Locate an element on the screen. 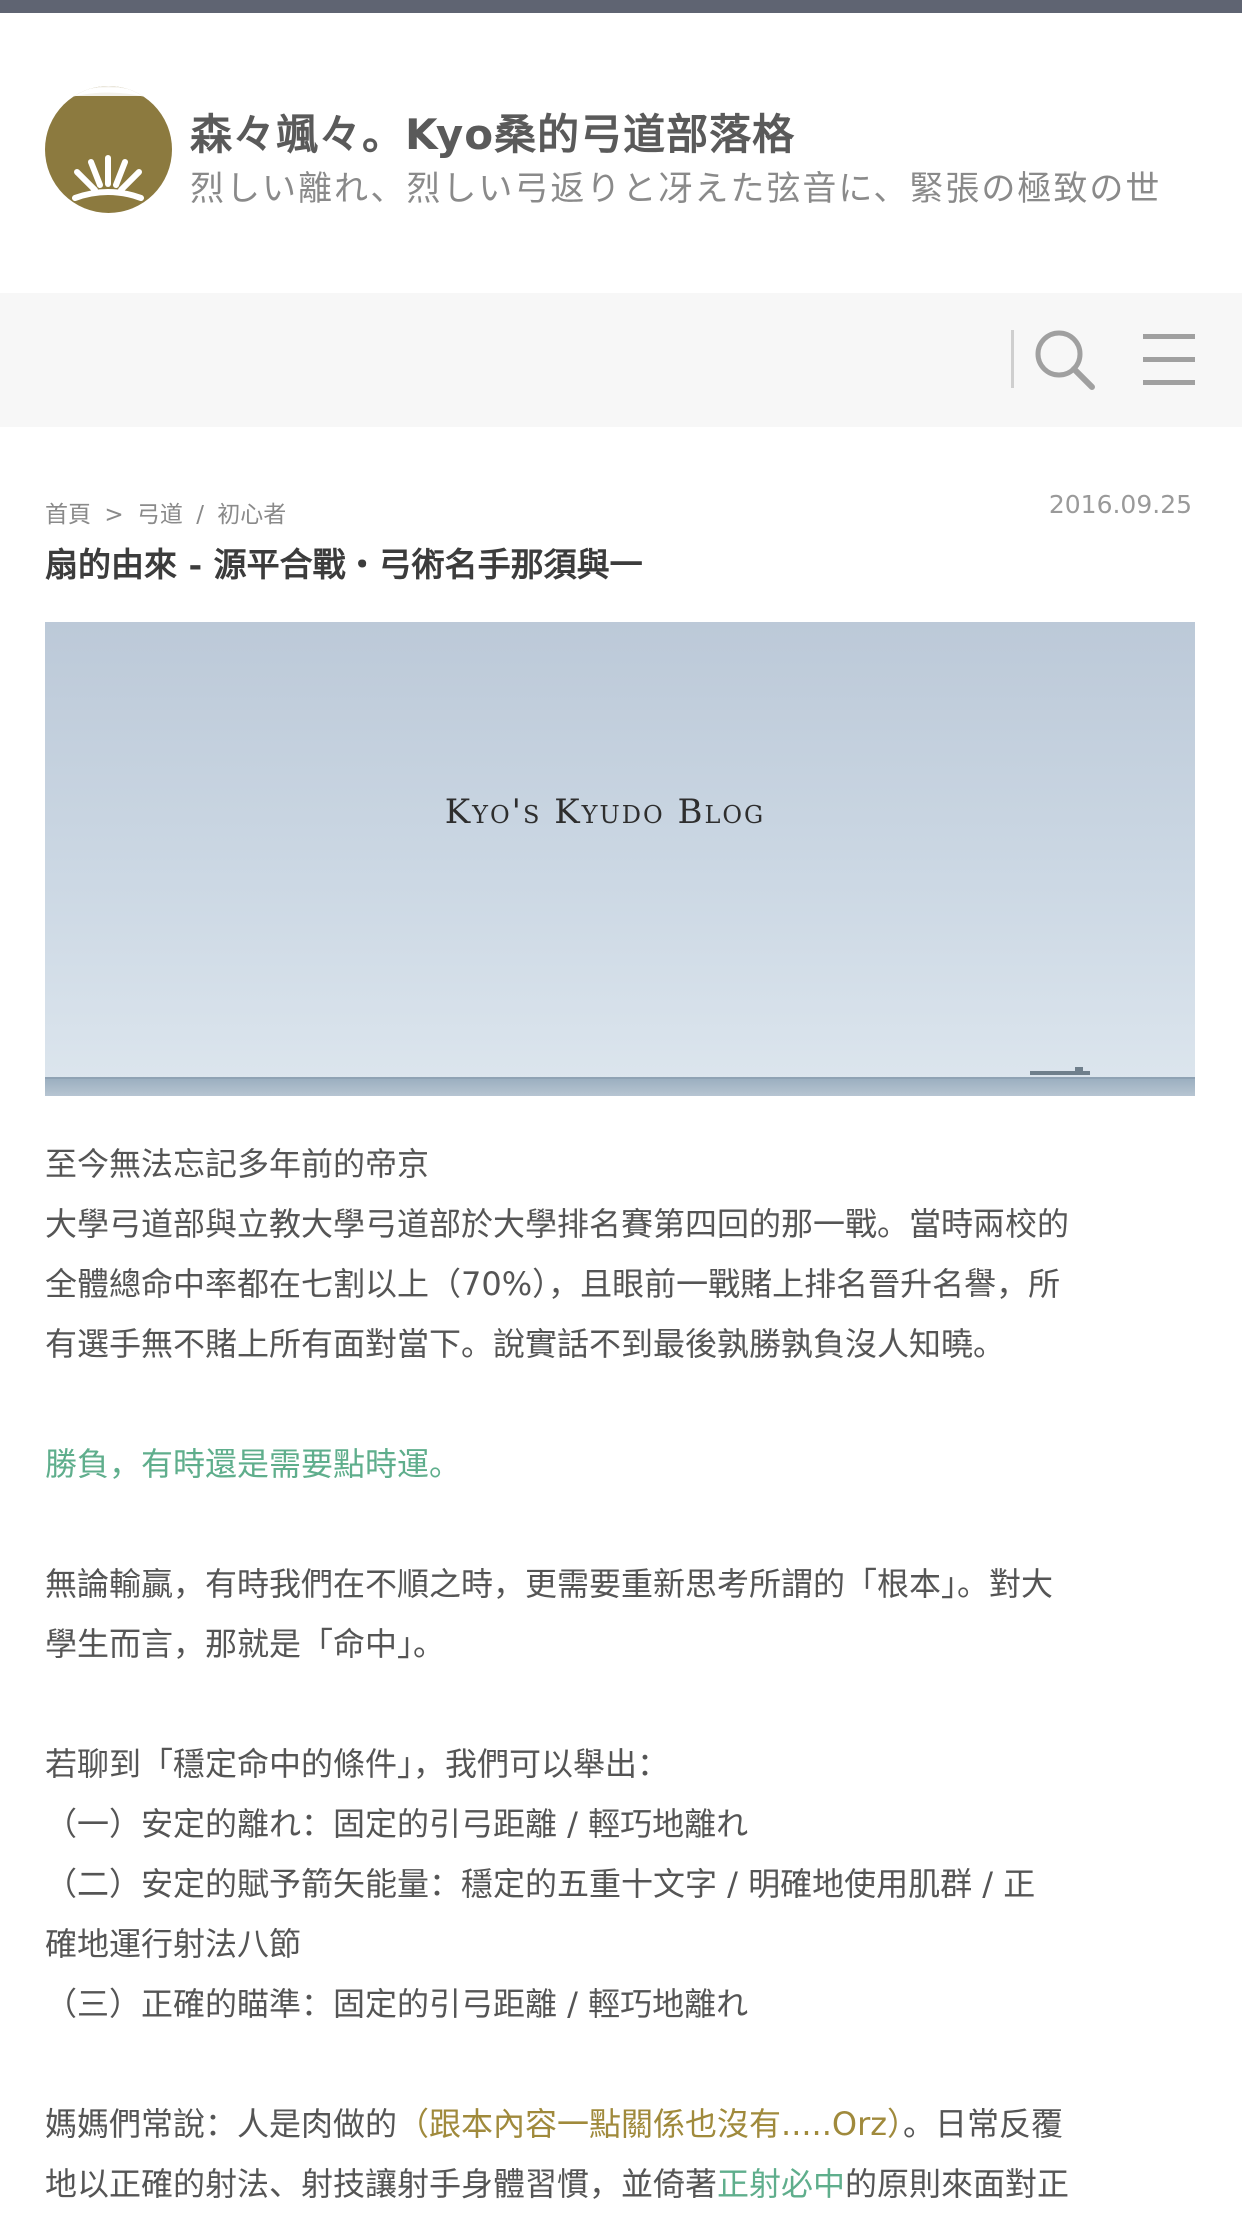 This screenshot has height=2214, width=1242. hero-caption: Kyo's Kyudo Blog is located at coordinates (605, 812).